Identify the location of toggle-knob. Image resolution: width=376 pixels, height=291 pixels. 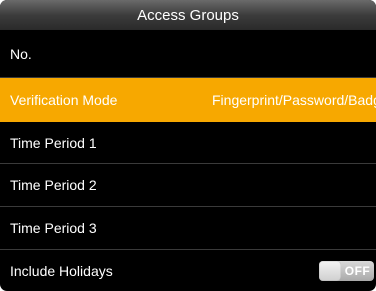
(330, 270).